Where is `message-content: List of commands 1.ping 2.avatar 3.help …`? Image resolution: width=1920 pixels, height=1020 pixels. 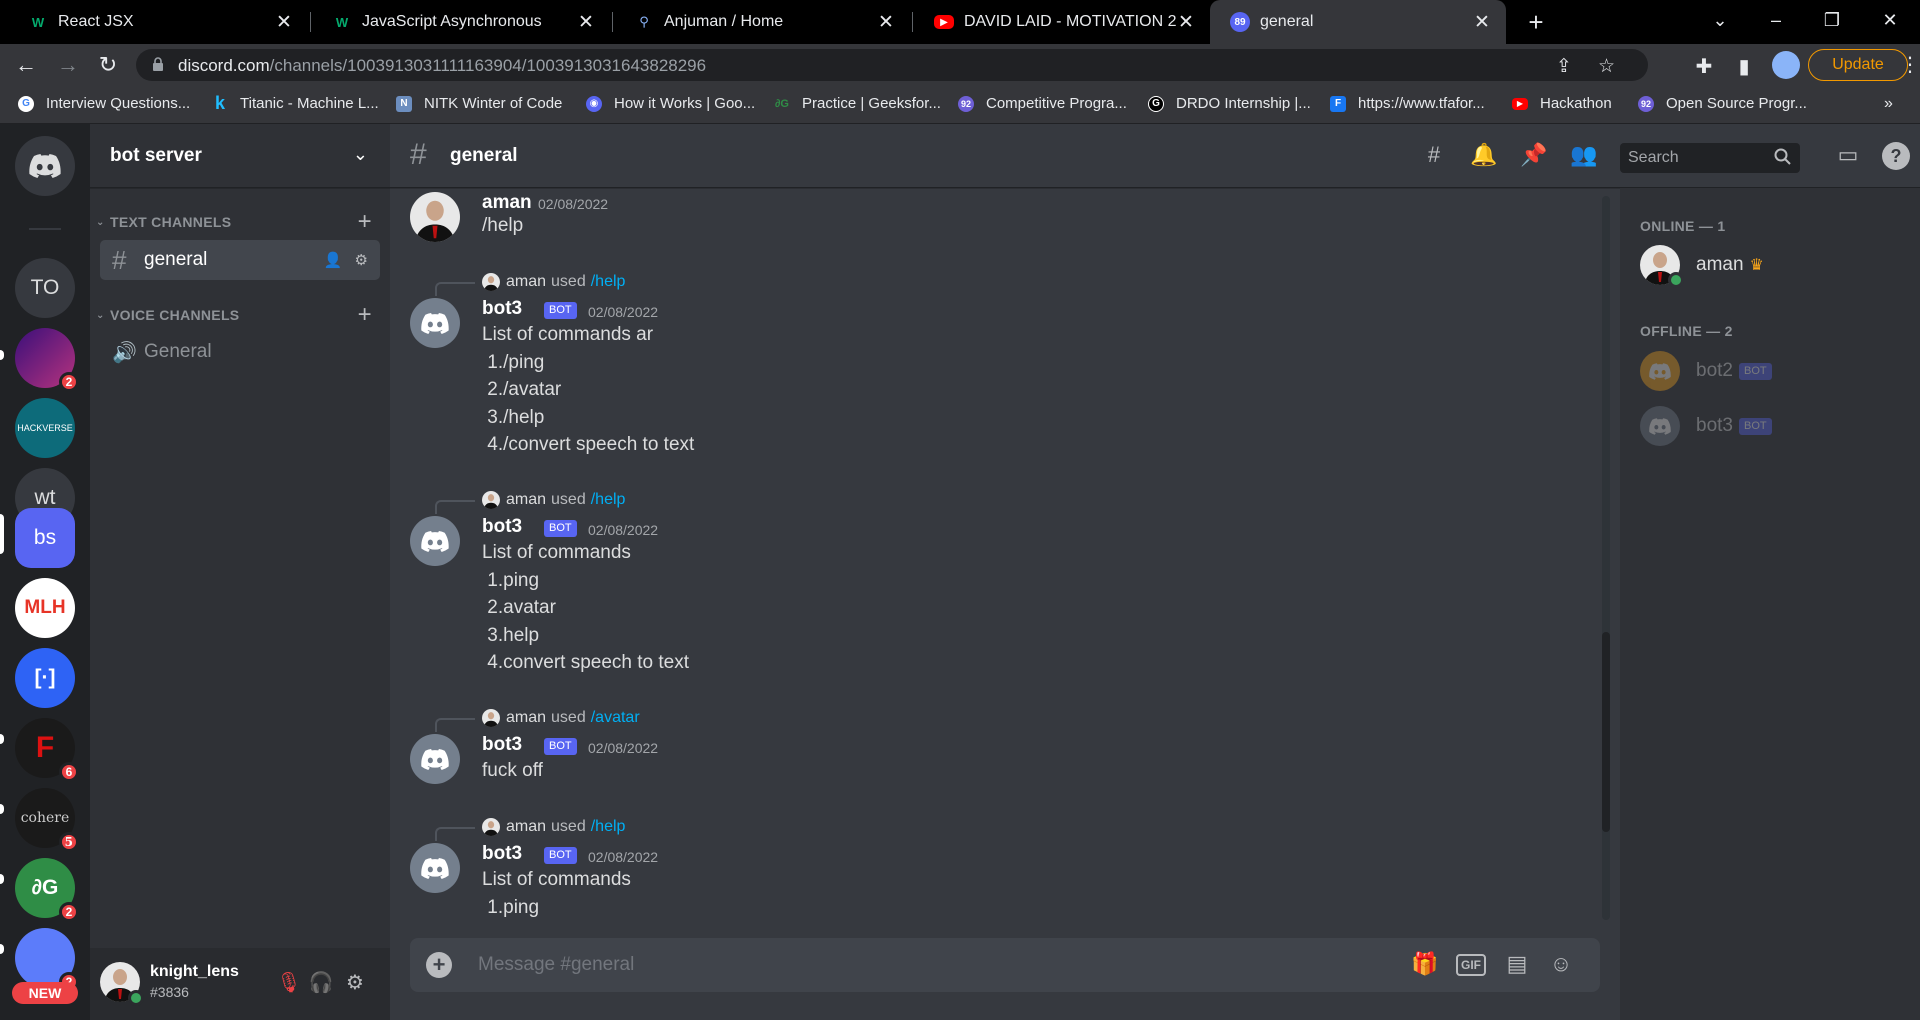 message-content: List of commands 1.ping 2.avatar 3.help … is located at coordinates (586, 607).